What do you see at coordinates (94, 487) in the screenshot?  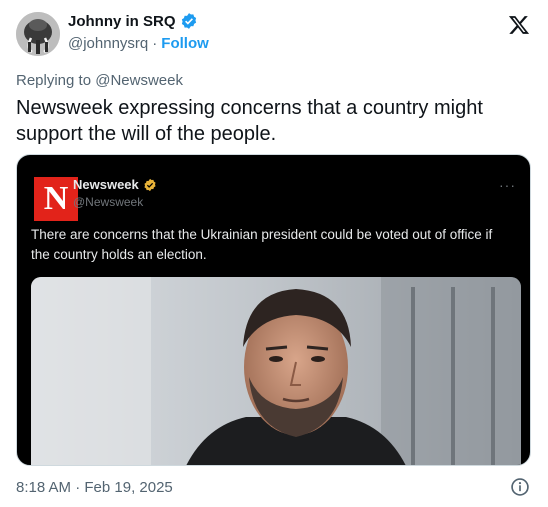 I see `tweet-timestamp: 8:18 AM · Feb 19, 2025` at bounding box center [94, 487].